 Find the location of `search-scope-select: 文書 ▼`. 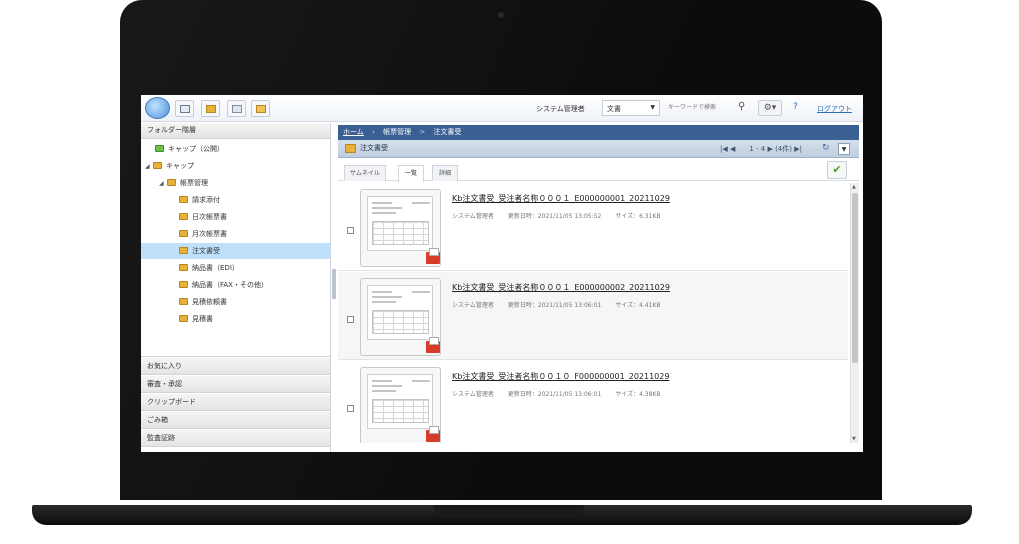

search-scope-select: 文書 ▼ is located at coordinates (631, 108).